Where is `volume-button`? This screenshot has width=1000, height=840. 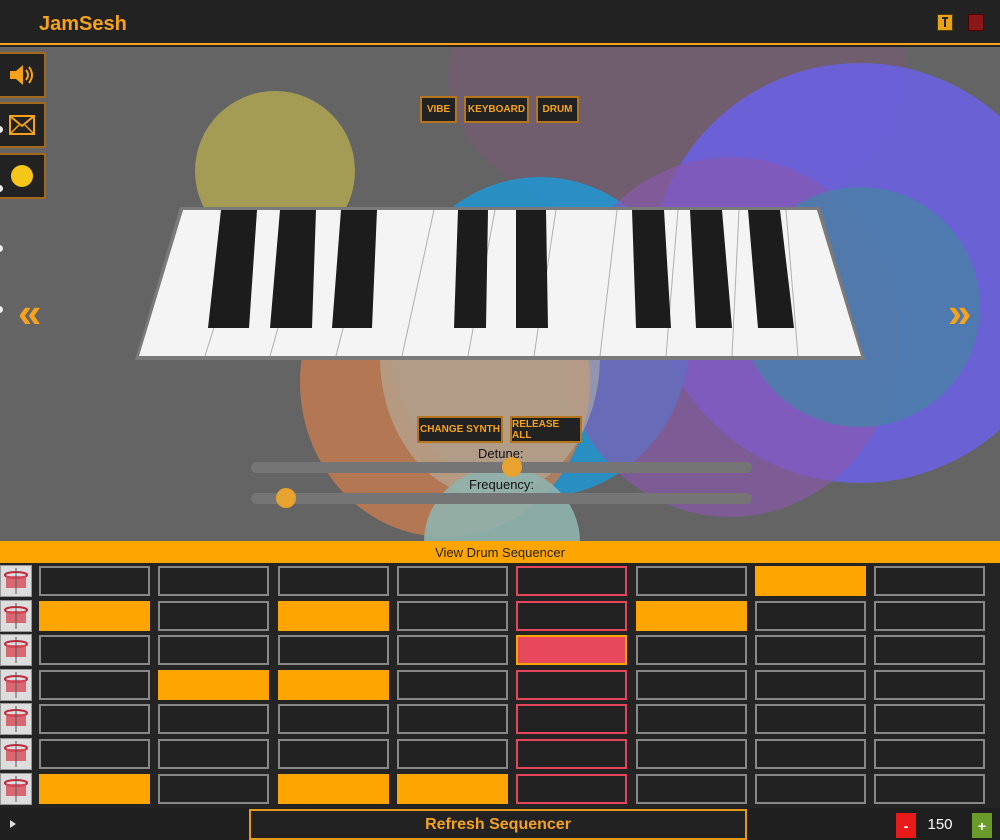
volume-button is located at coordinates (23, 75).